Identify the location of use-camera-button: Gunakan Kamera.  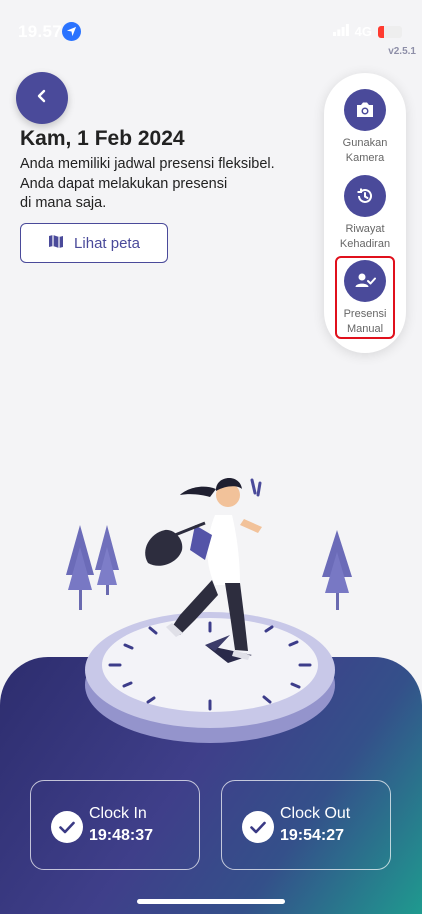
(365, 127).